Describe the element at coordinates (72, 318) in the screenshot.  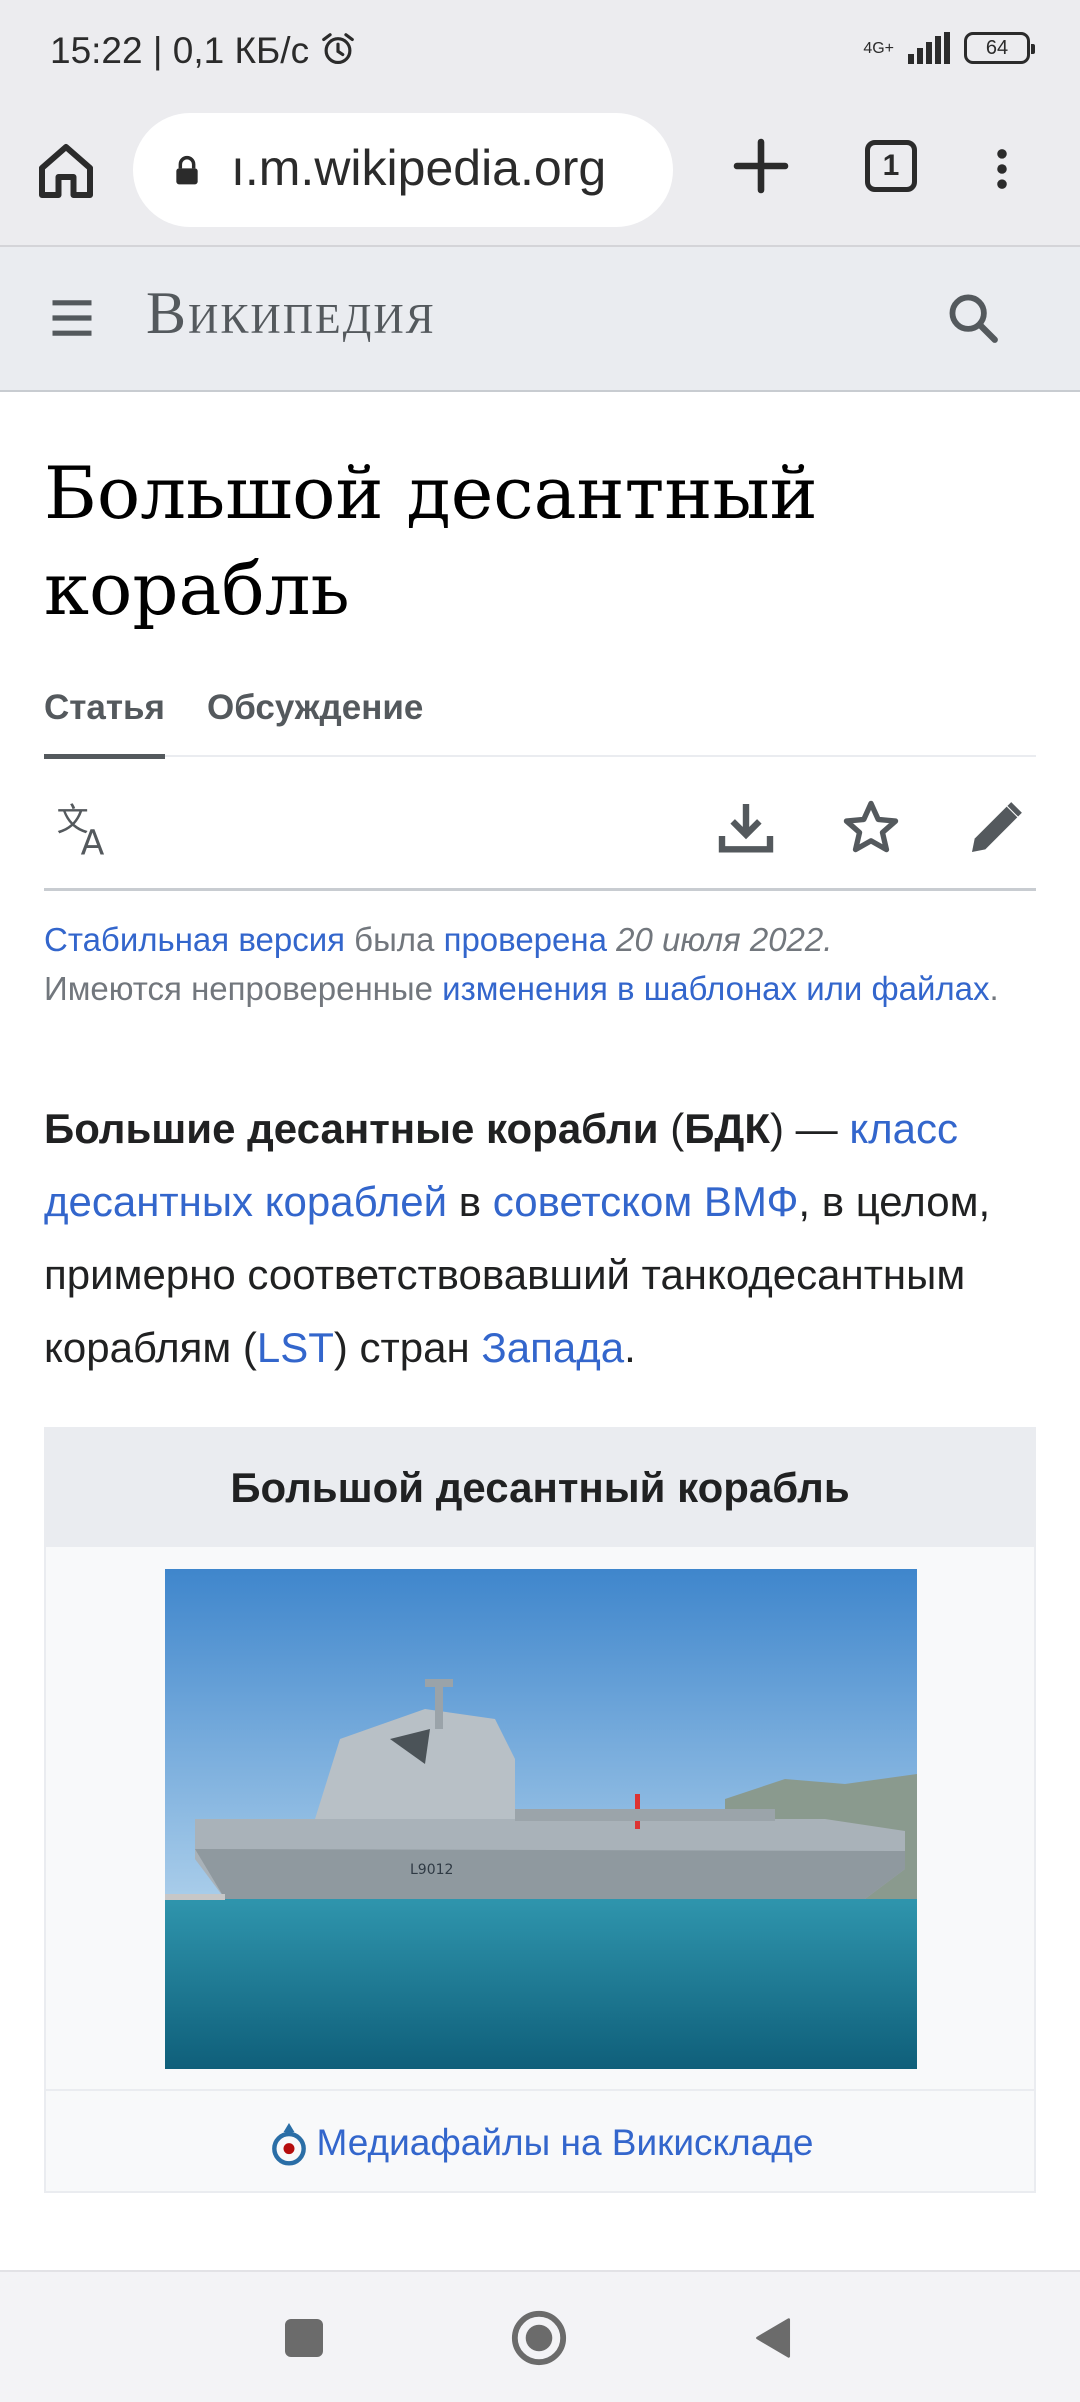
I see `hamburger-menu-icon` at that location.